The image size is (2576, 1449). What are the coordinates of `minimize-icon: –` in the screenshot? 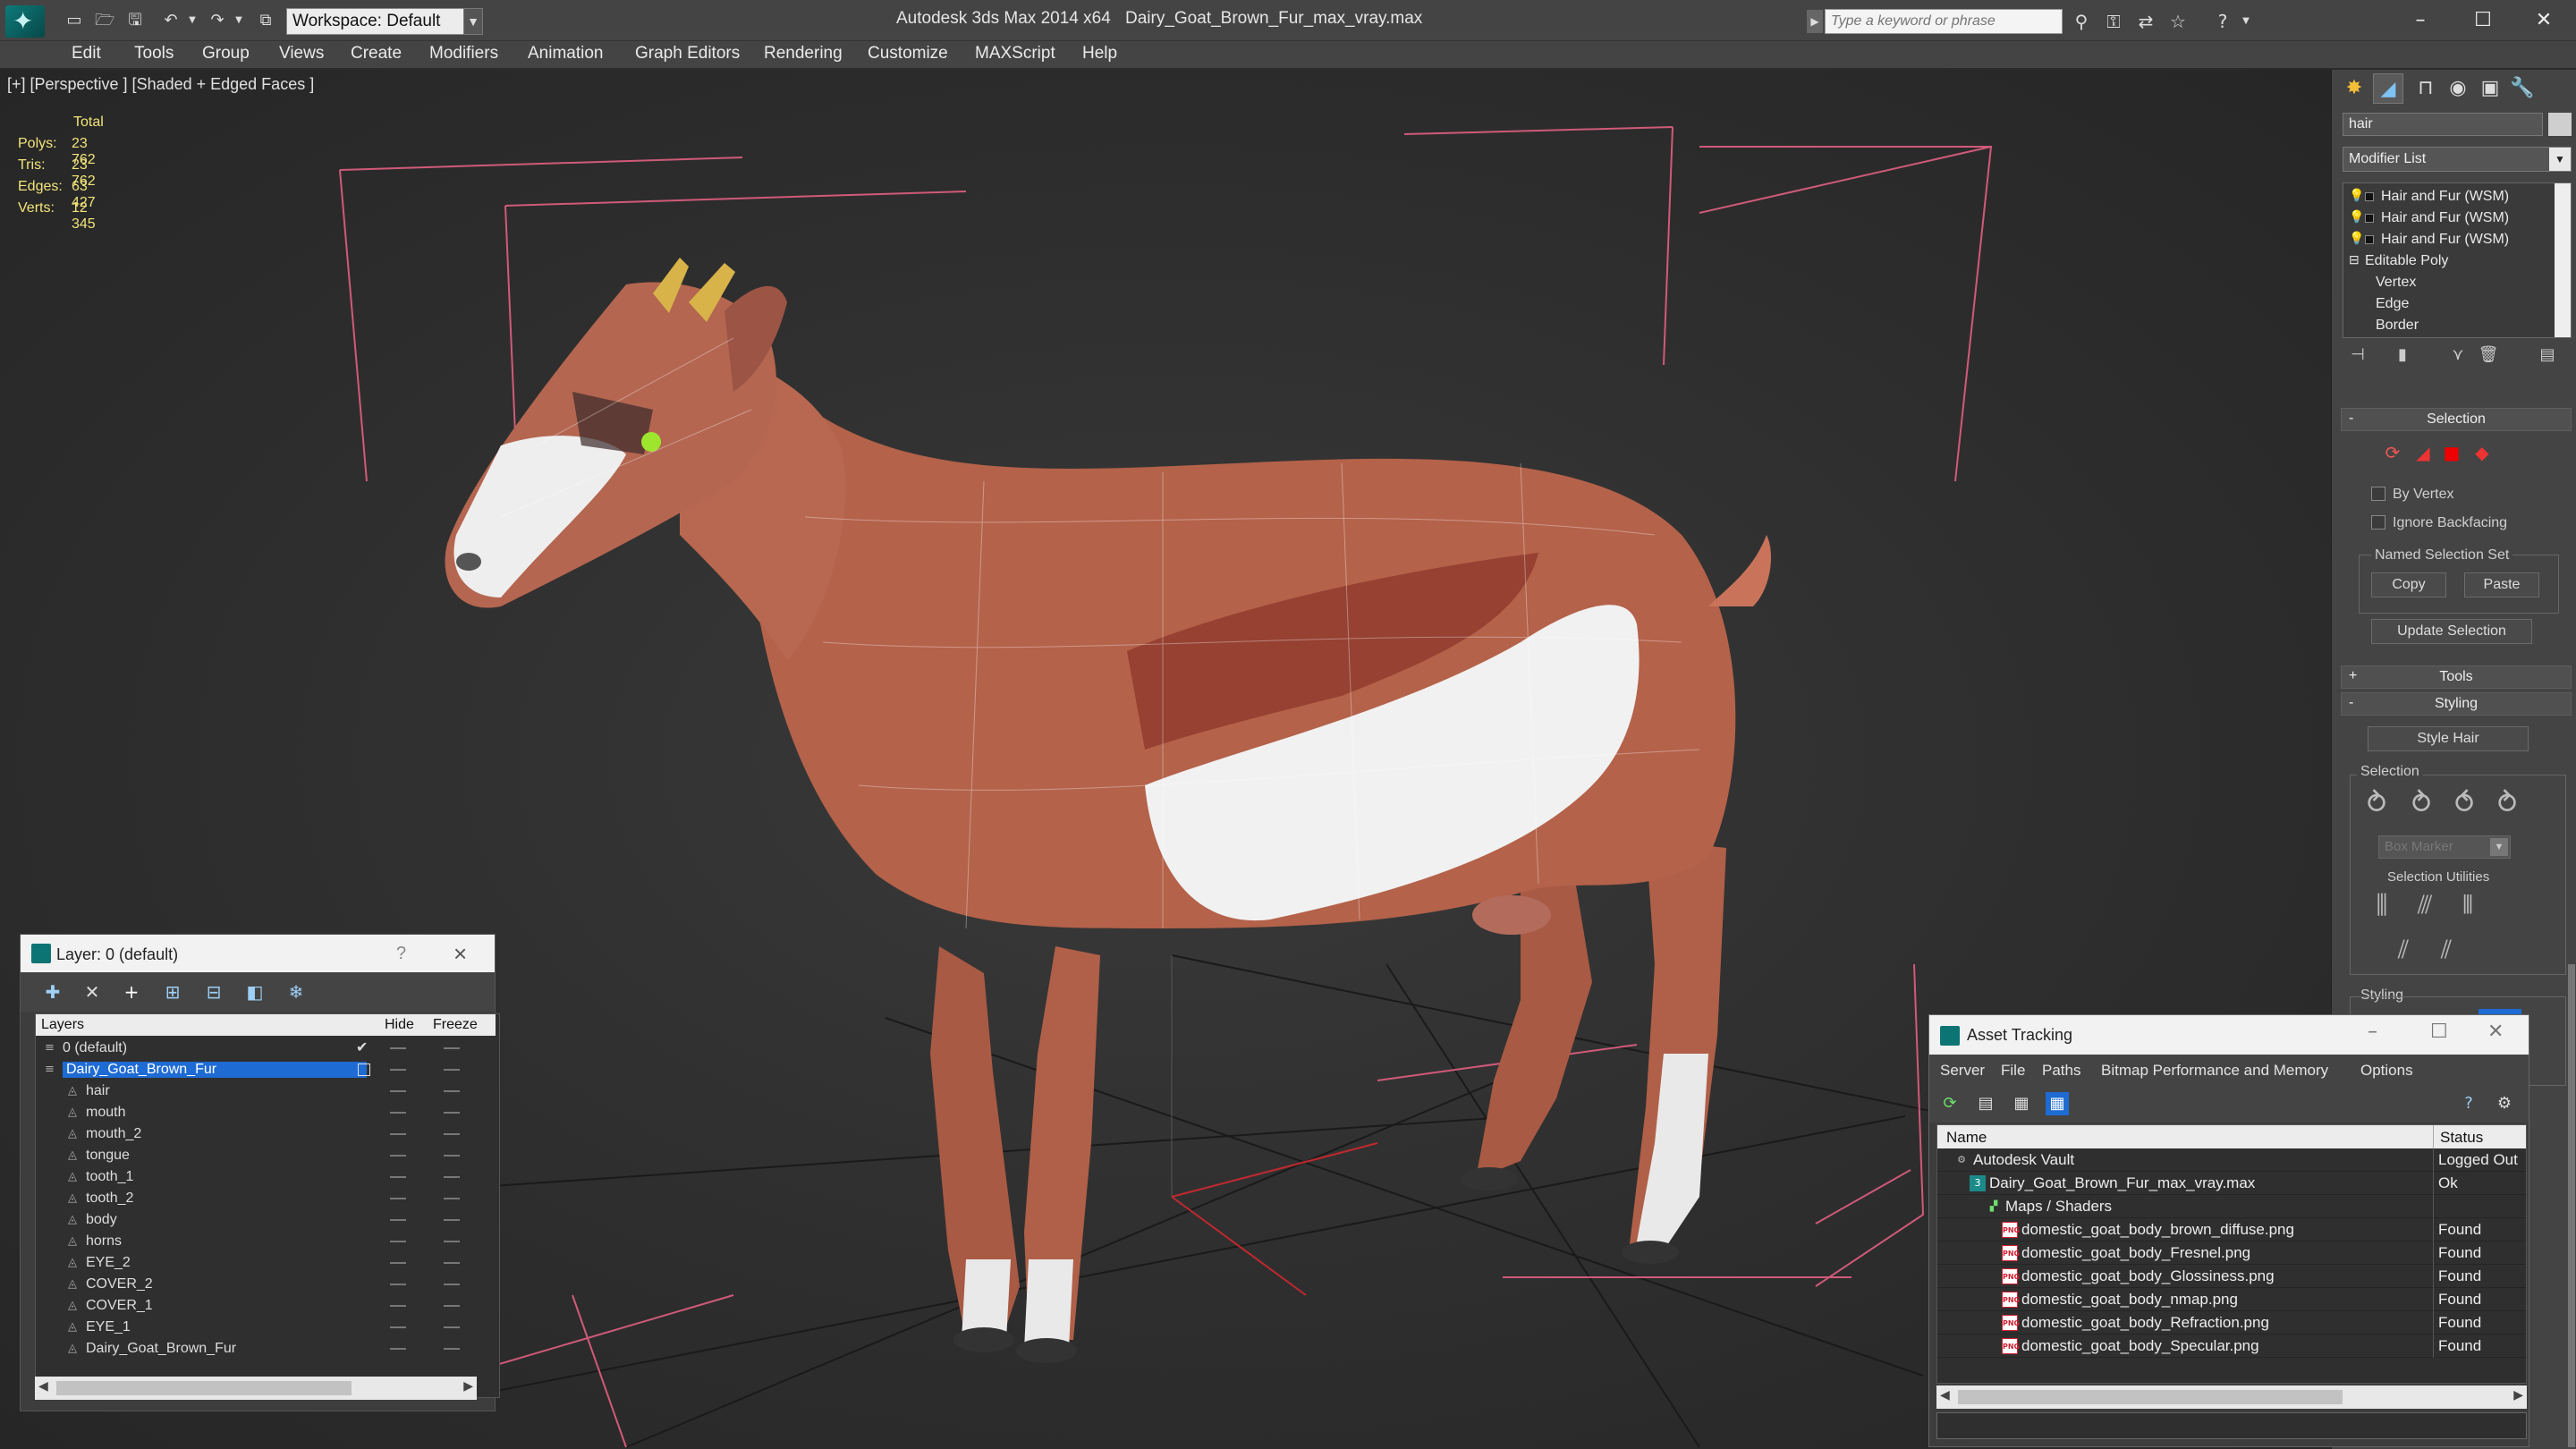 It's located at (2372, 1032).